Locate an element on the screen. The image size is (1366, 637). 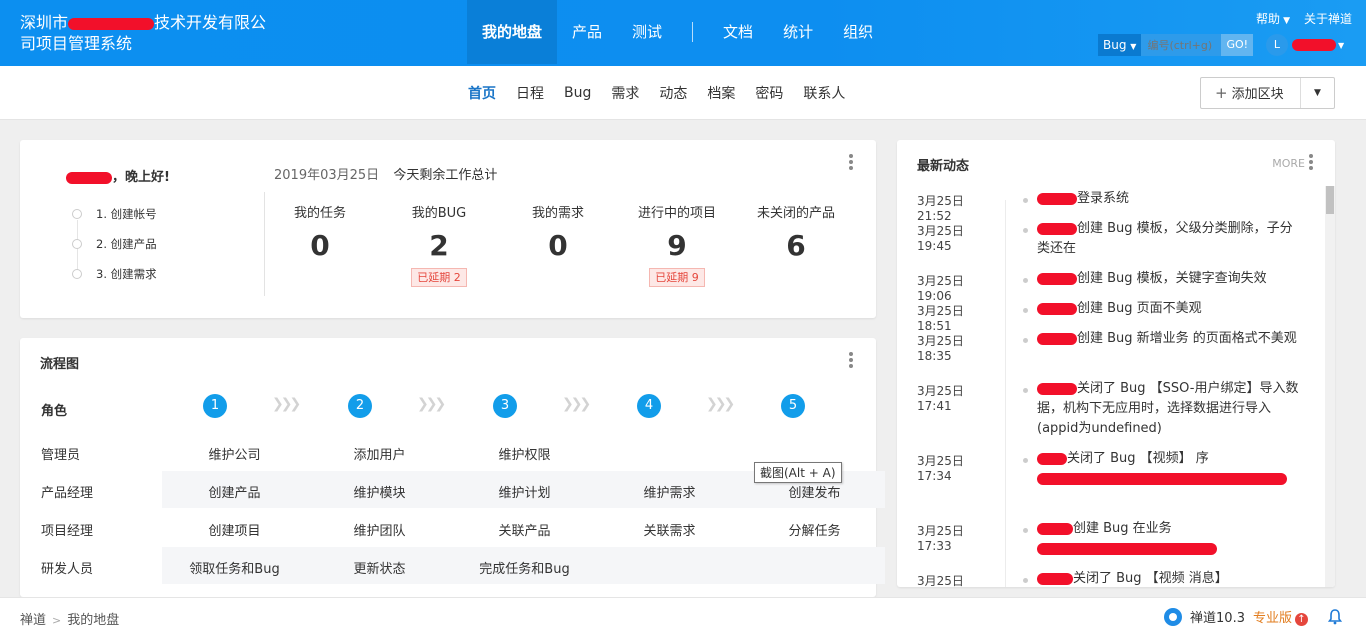
user-menu: L ▼ is located at coordinates (1305, 45).